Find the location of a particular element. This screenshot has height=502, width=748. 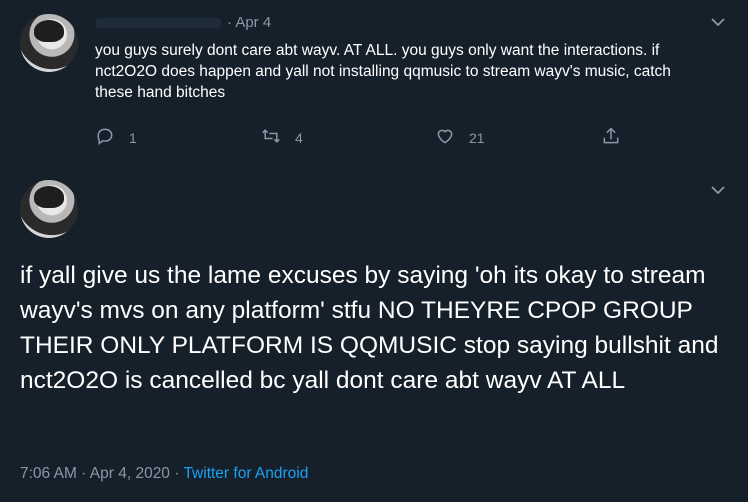

like-count: 21 is located at coordinates (477, 137).